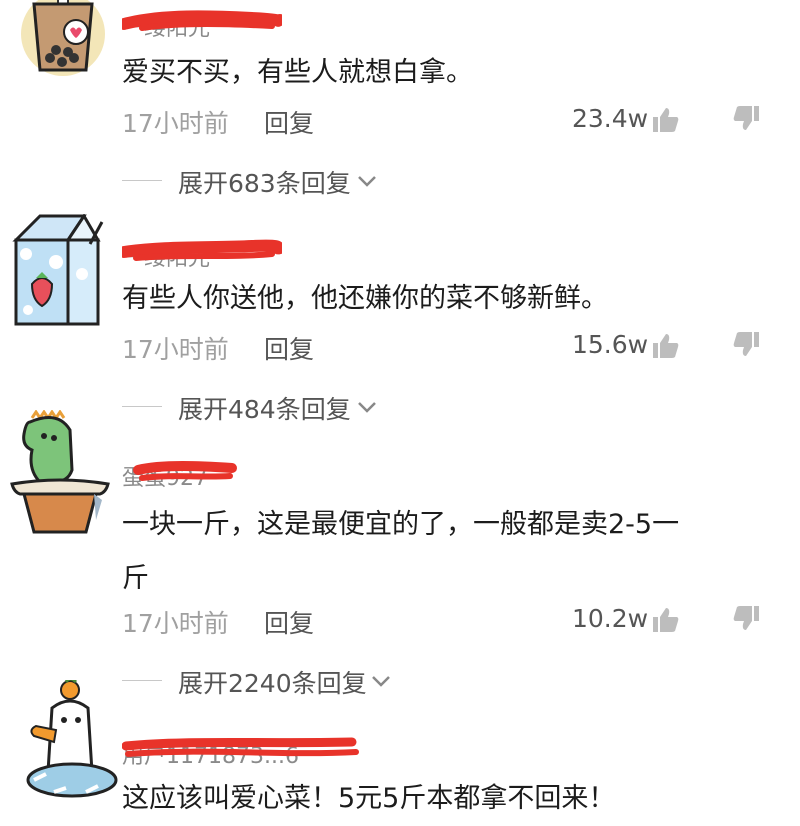 The height and width of the screenshot is (826, 800). Describe the element at coordinates (264, 183) in the screenshot. I see `expand-replies-label: 展开683条回复` at that location.